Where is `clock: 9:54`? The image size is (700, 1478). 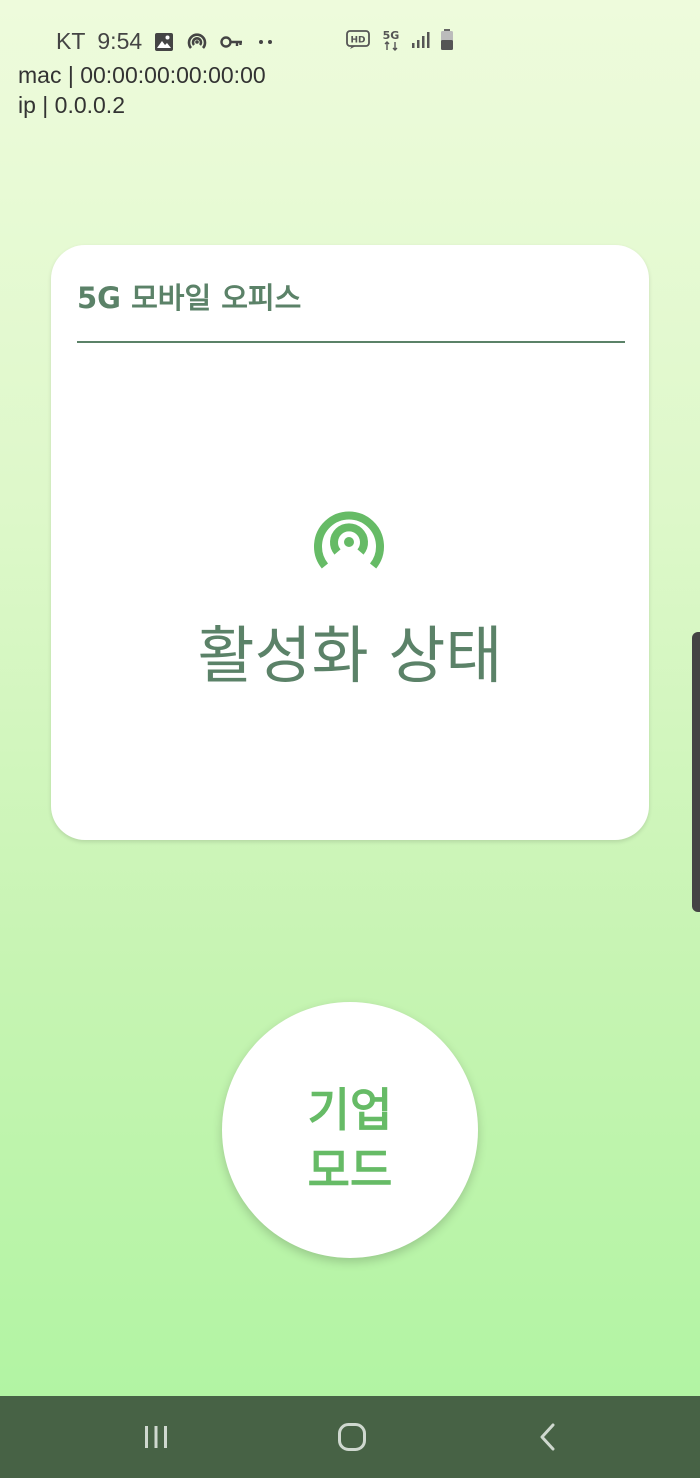
clock: 9:54 is located at coordinates (120, 41).